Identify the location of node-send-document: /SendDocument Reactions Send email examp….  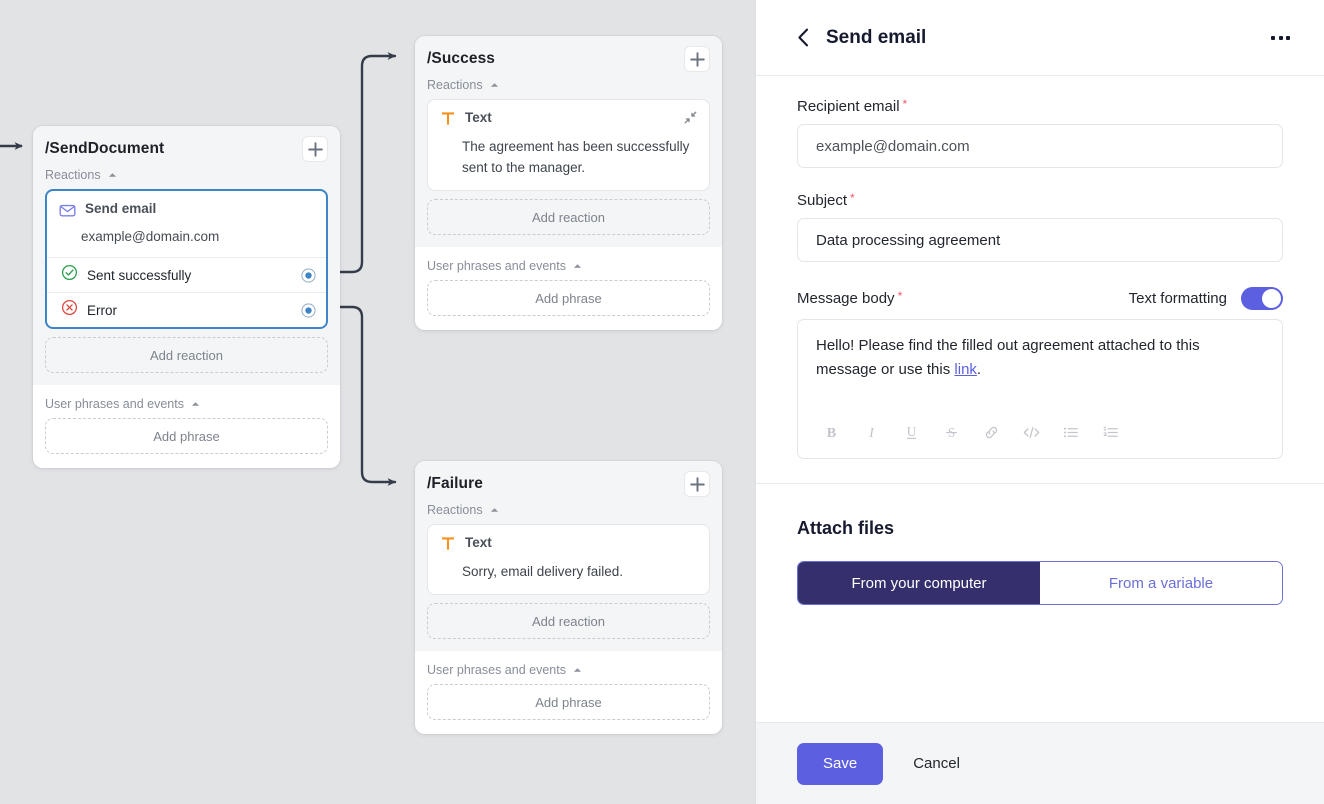
(186, 297).